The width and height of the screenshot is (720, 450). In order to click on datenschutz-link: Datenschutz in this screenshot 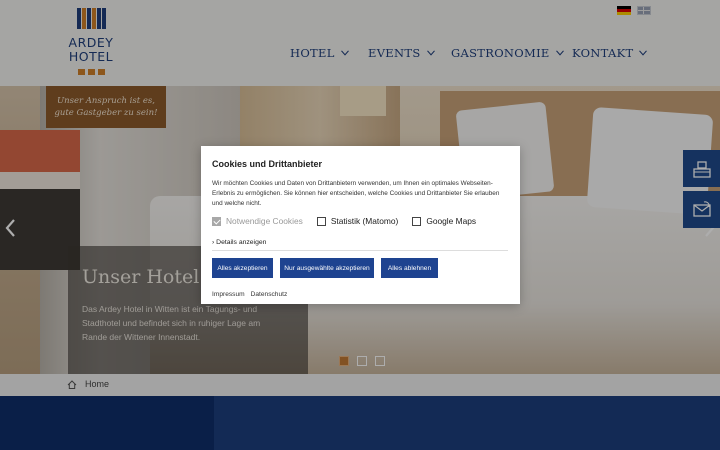, I will do `click(269, 294)`.